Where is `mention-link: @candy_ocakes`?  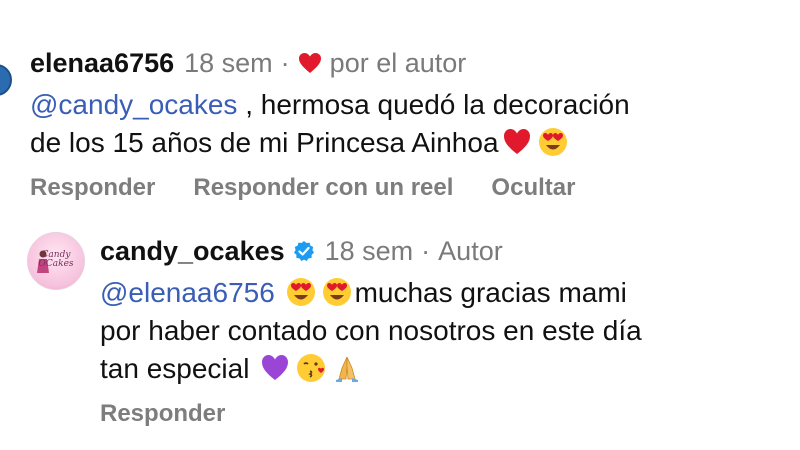 mention-link: @candy_ocakes is located at coordinates (133, 104).